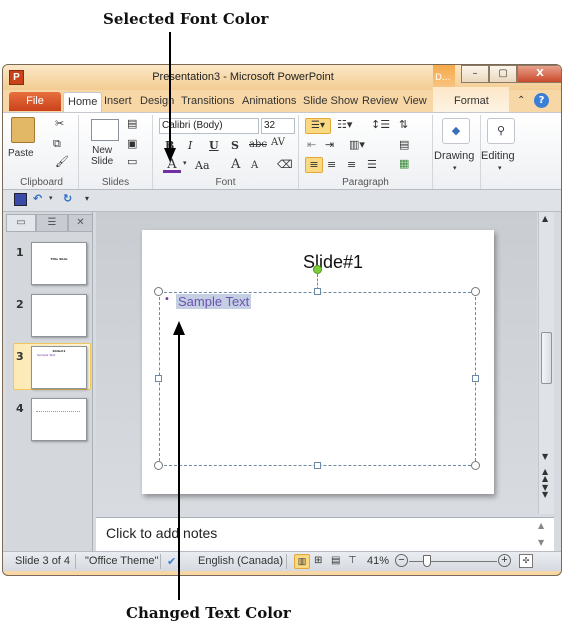 The height and width of the screenshot is (633, 565). I want to click on zoom-slider-thumb, so click(427, 561).